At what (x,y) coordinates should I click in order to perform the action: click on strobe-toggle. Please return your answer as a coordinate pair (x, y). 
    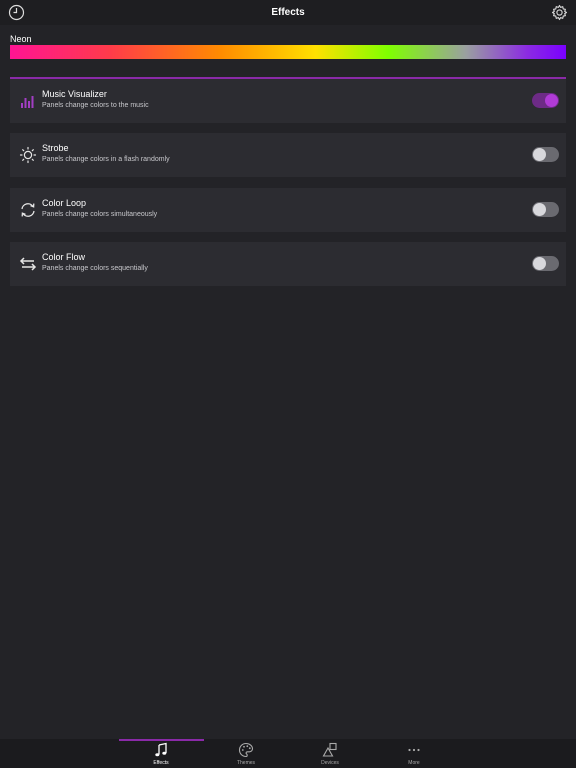
    Looking at the image, I should click on (545, 154).